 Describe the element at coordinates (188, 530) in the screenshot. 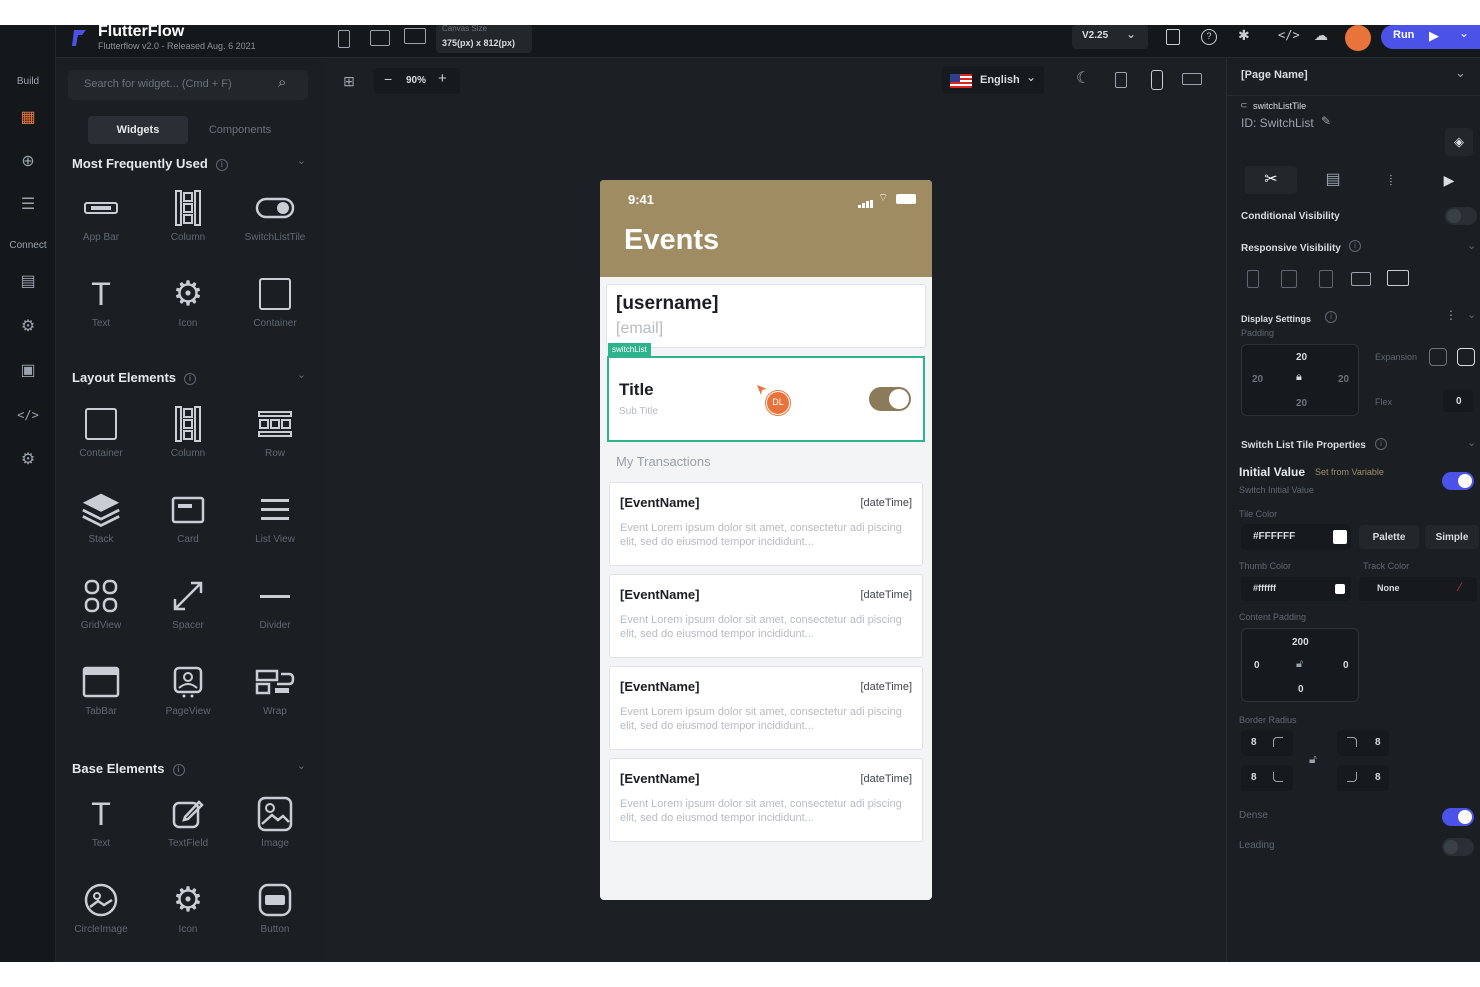

I see `widget-card: Card` at that location.